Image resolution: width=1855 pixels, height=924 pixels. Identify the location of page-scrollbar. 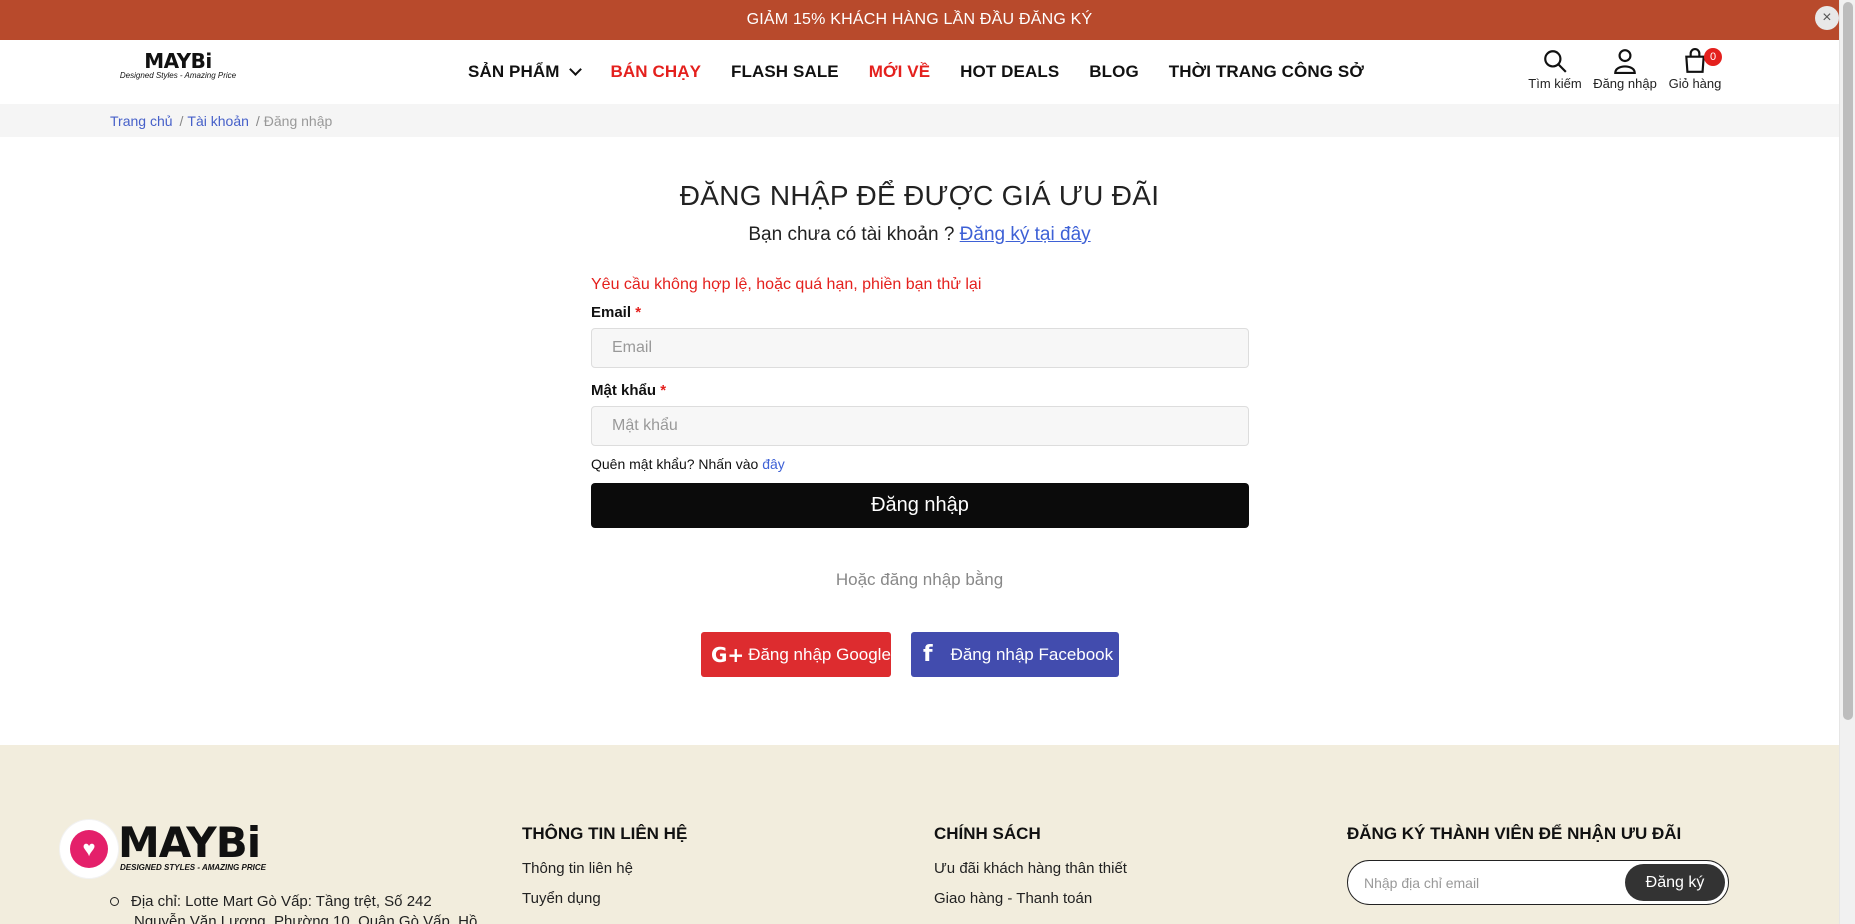
(1847, 462).